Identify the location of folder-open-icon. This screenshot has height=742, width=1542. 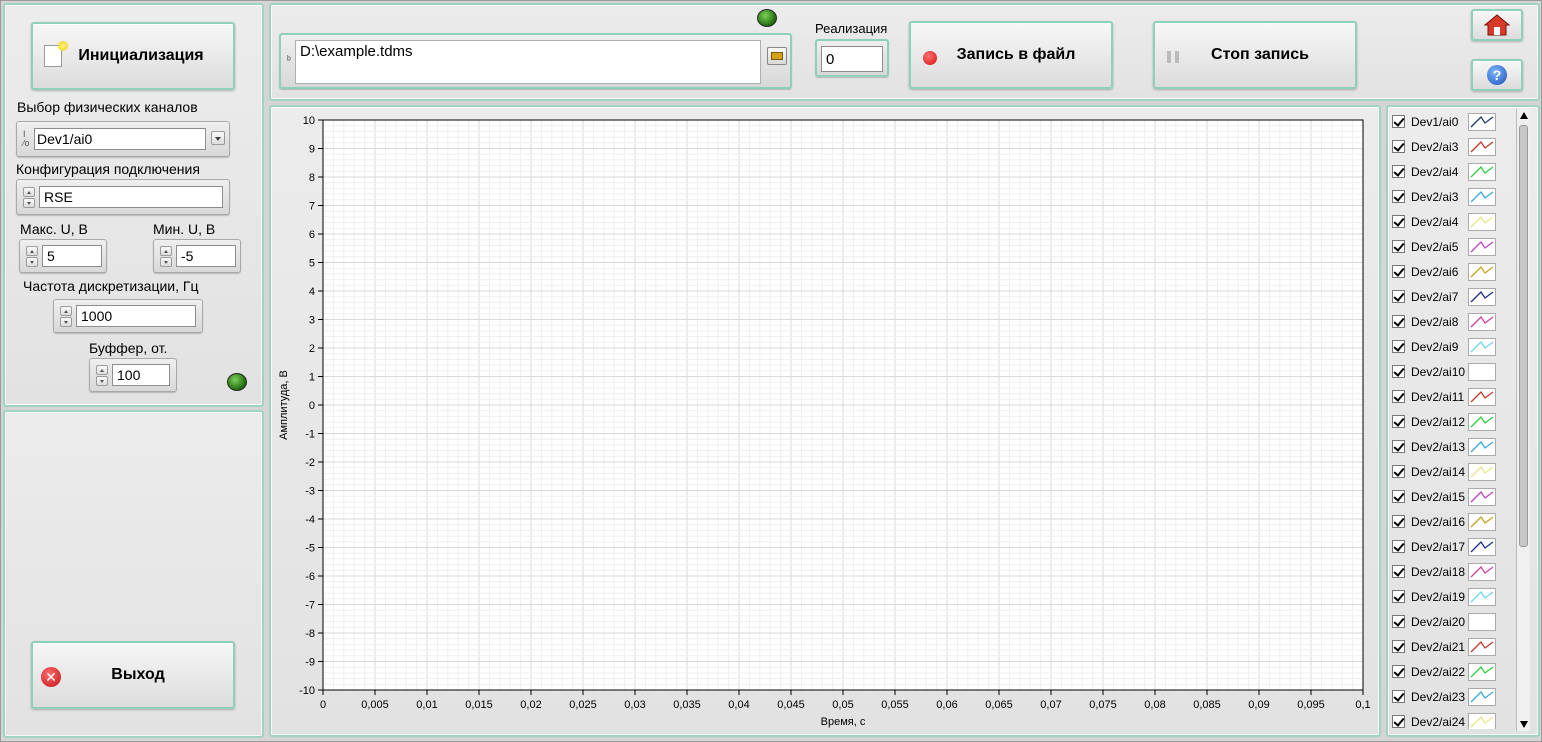
(777, 56).